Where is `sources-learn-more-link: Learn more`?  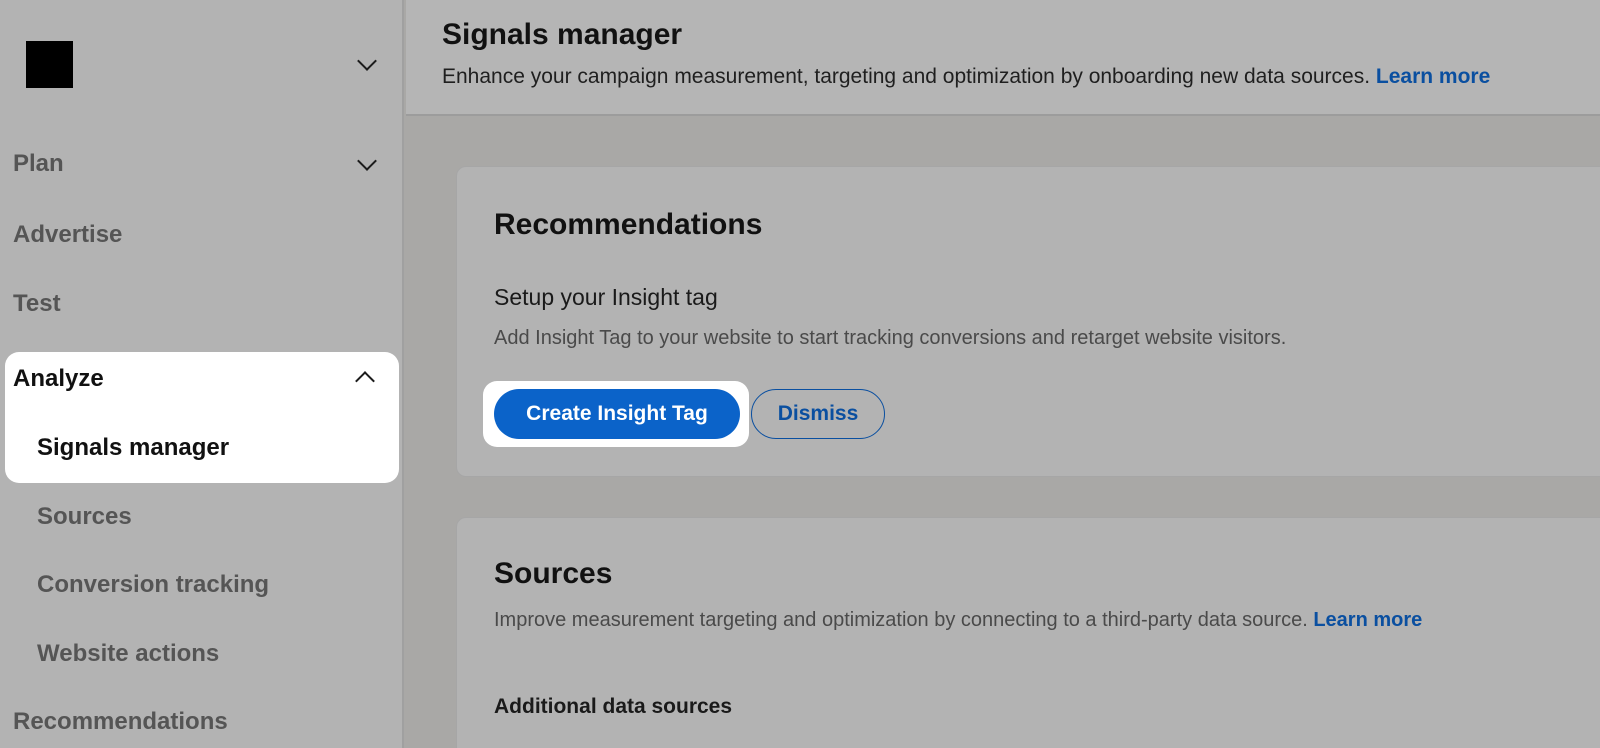 sources-learn-more-link: Learn more is located at coordinates (1367, 620).